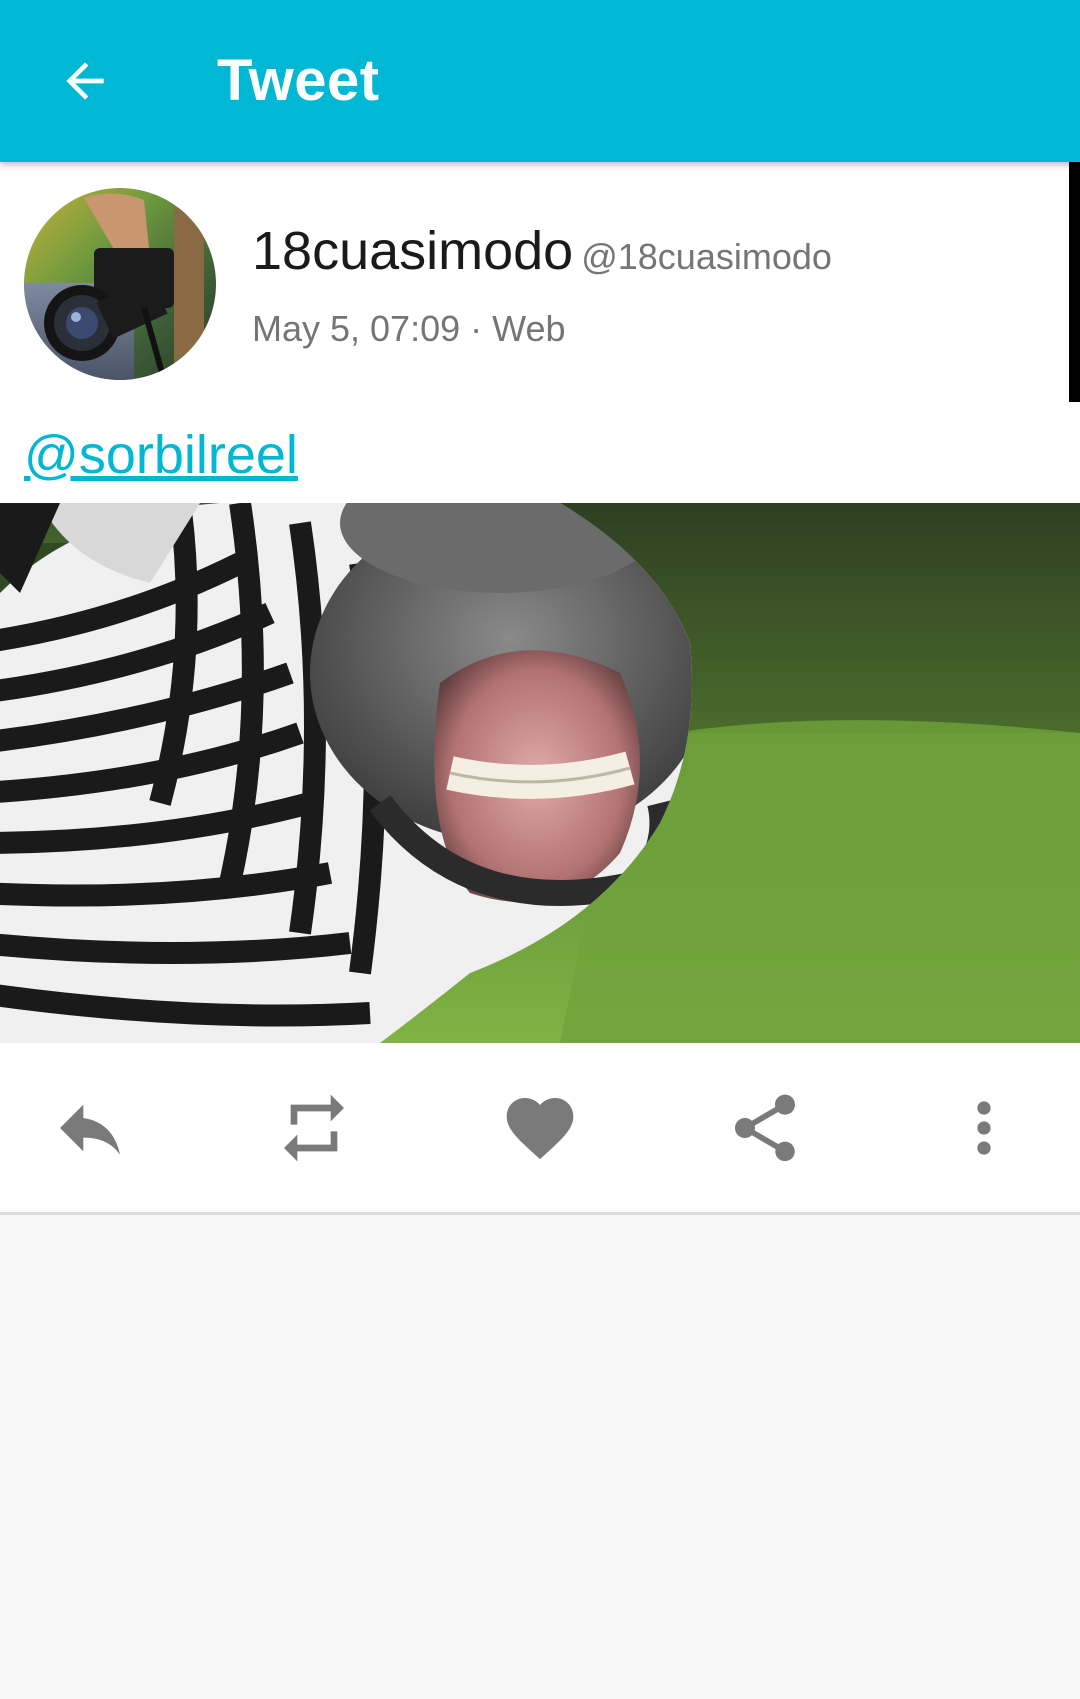 The width and height of the screenshot is (1080, 1699). I want to click on page-title: Tweet, so click(298, 80).